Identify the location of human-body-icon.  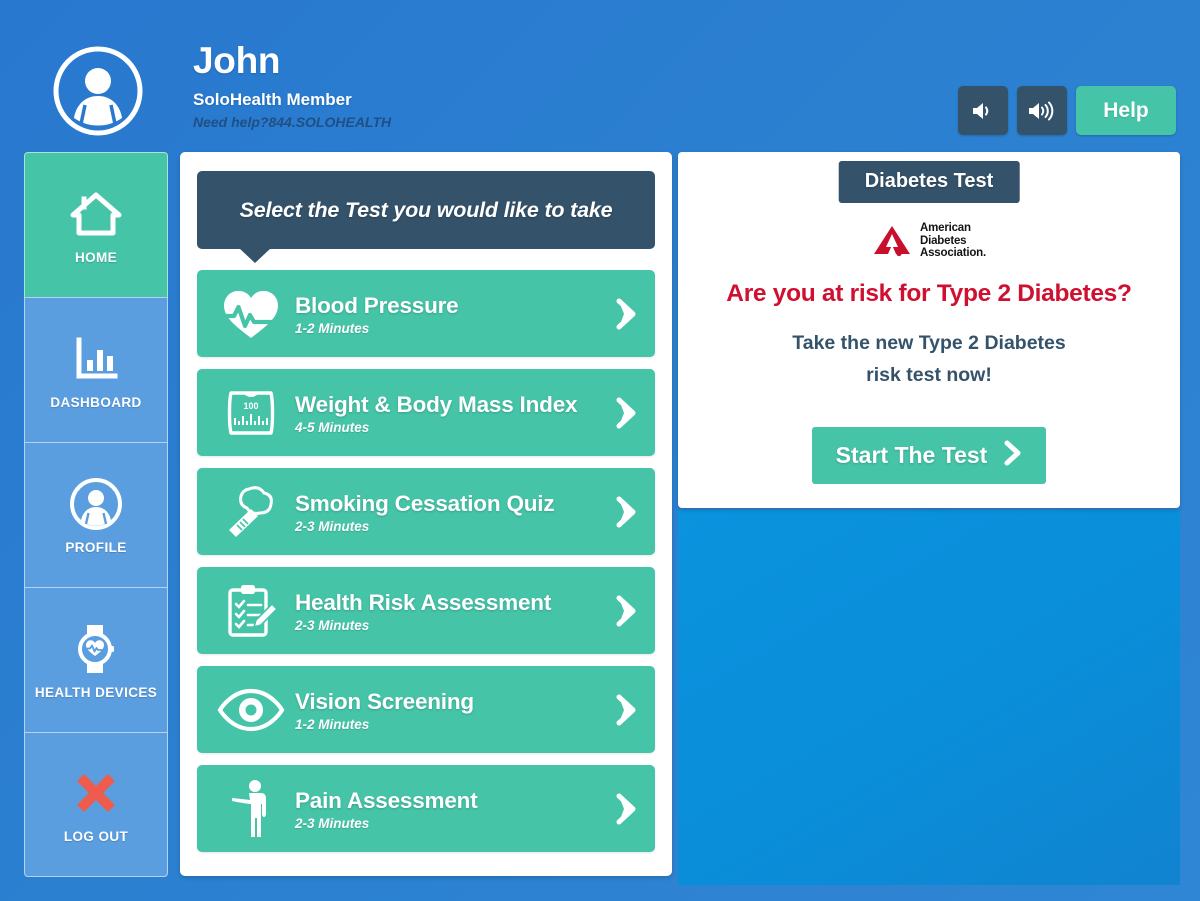
(251, 809).